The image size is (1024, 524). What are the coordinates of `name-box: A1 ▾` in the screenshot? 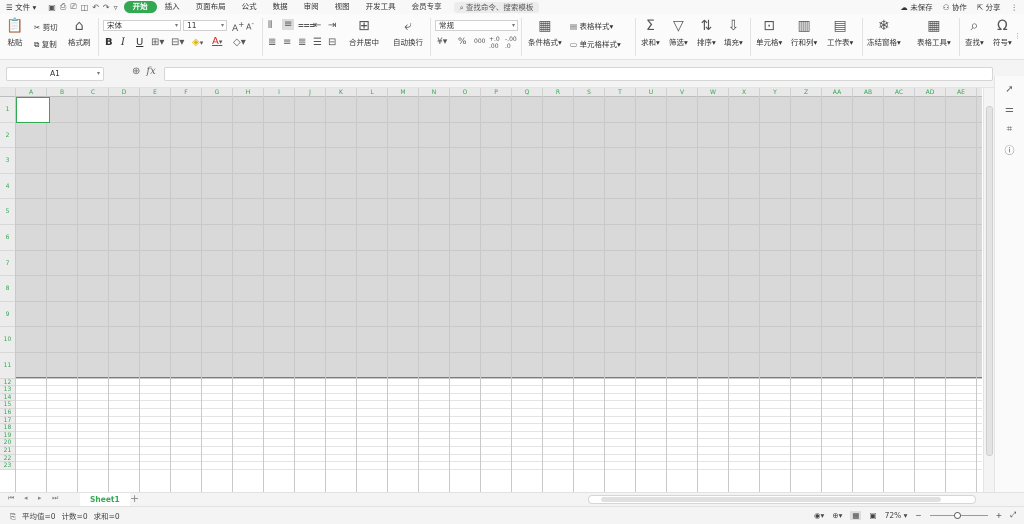 It's located at (55, 74).